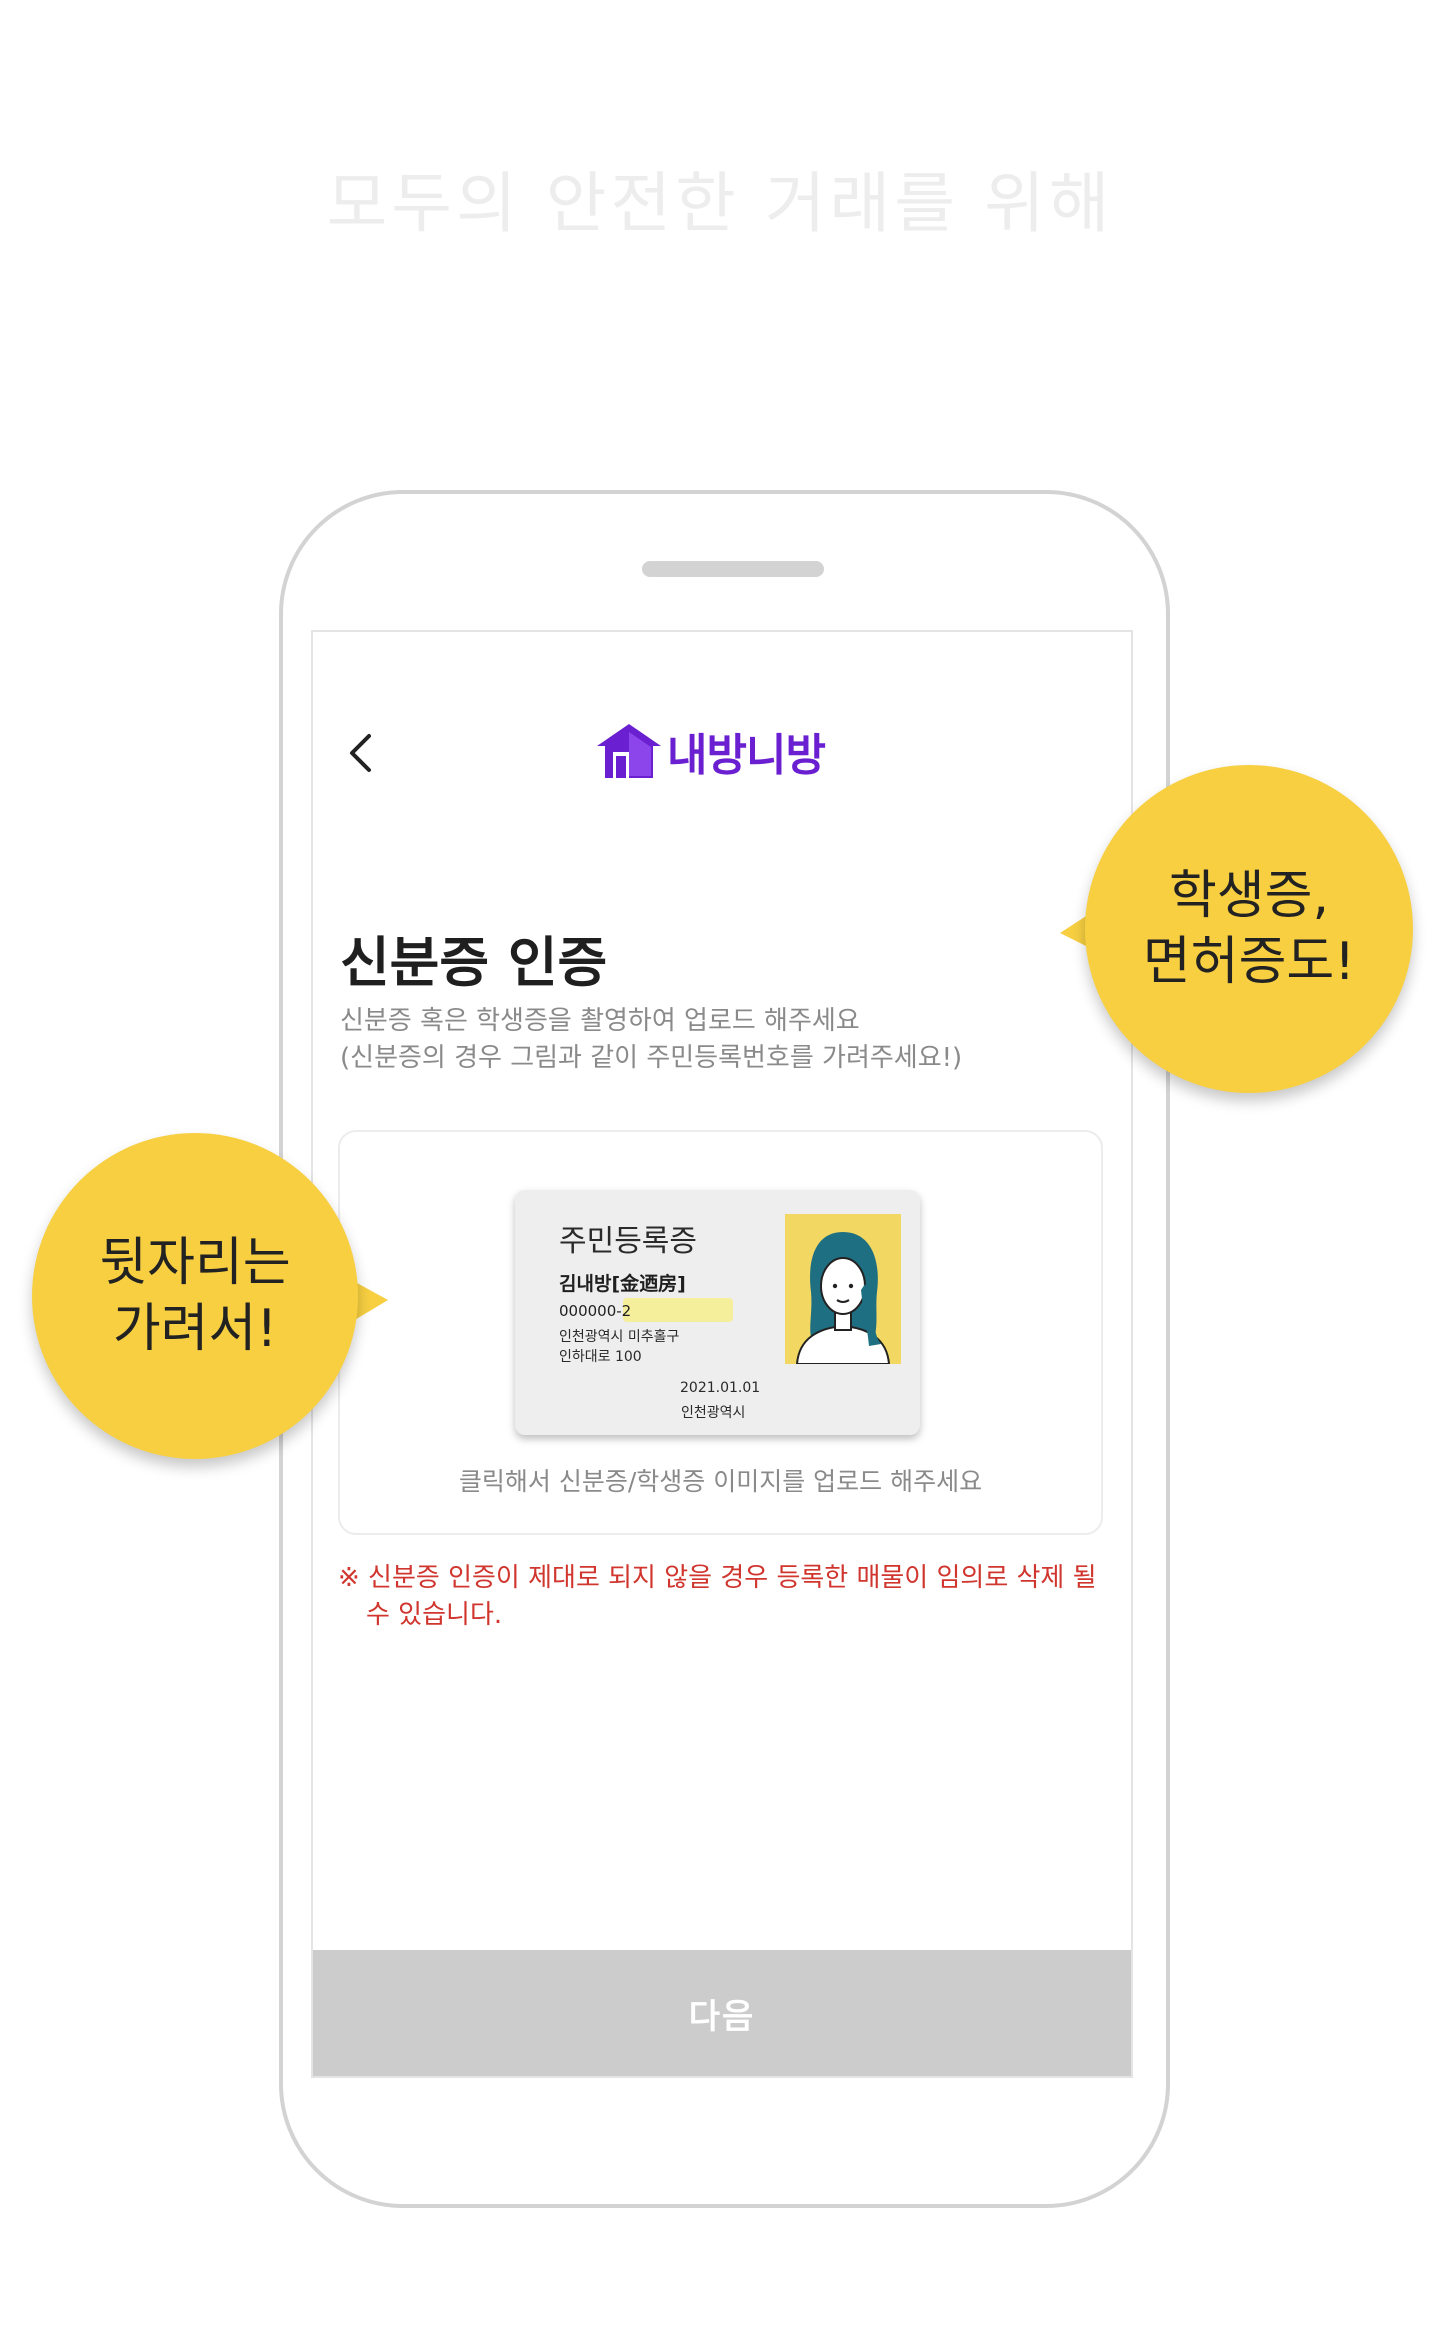 Image resolution: width=1440 pixels, height=2328 pixels. What do you see at coordinates (733, 569) in the screenshot?
I see `phone-speaker` at bounding box center [733, 569].